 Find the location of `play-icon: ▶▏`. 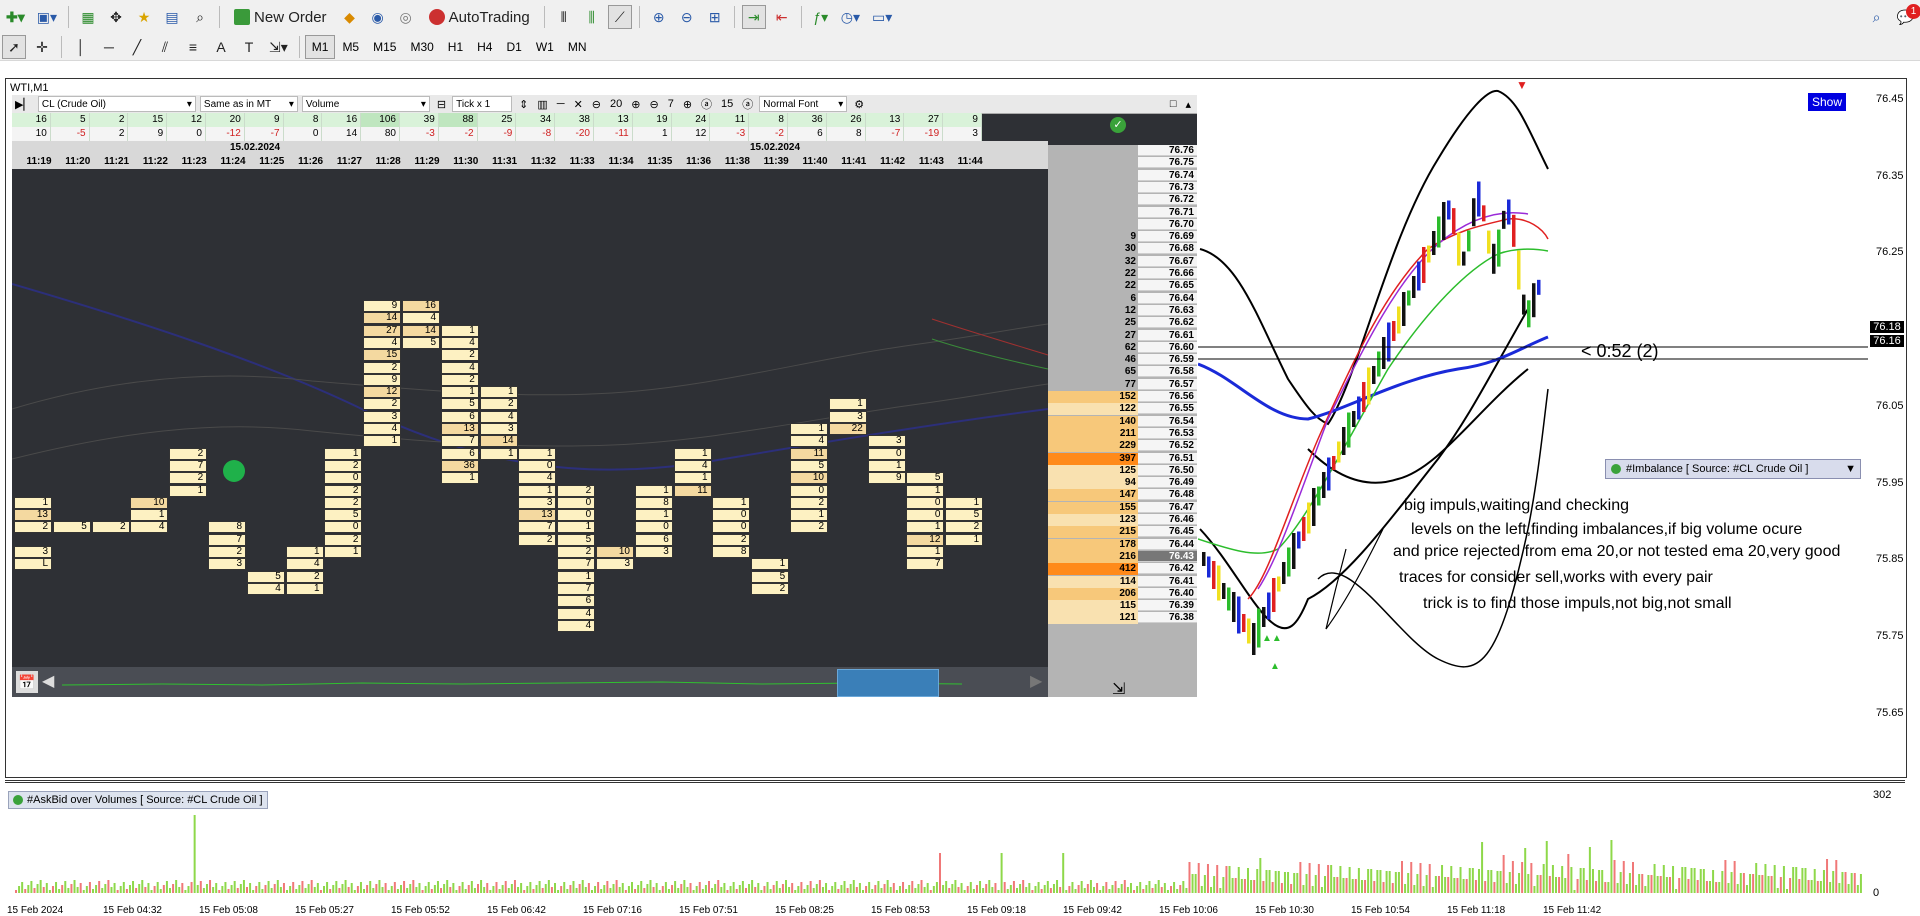

play-icon: ▶▏ is located at coordinates (23, 104).